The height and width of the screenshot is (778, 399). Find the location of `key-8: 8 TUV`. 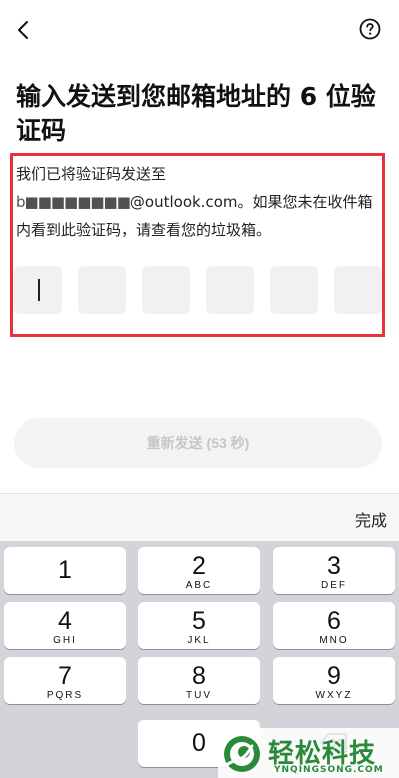

key-8: 8 TUV is located at coordinates (199, 680).